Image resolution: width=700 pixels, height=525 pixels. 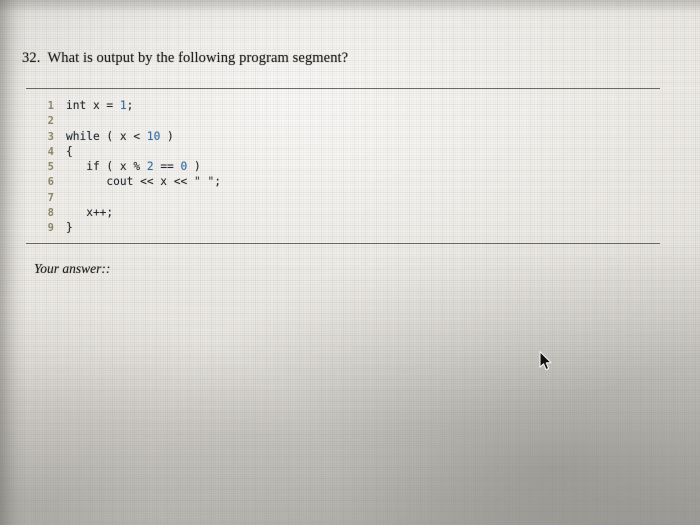 I want to click on line-number: 6, so click(x=50, y=182).